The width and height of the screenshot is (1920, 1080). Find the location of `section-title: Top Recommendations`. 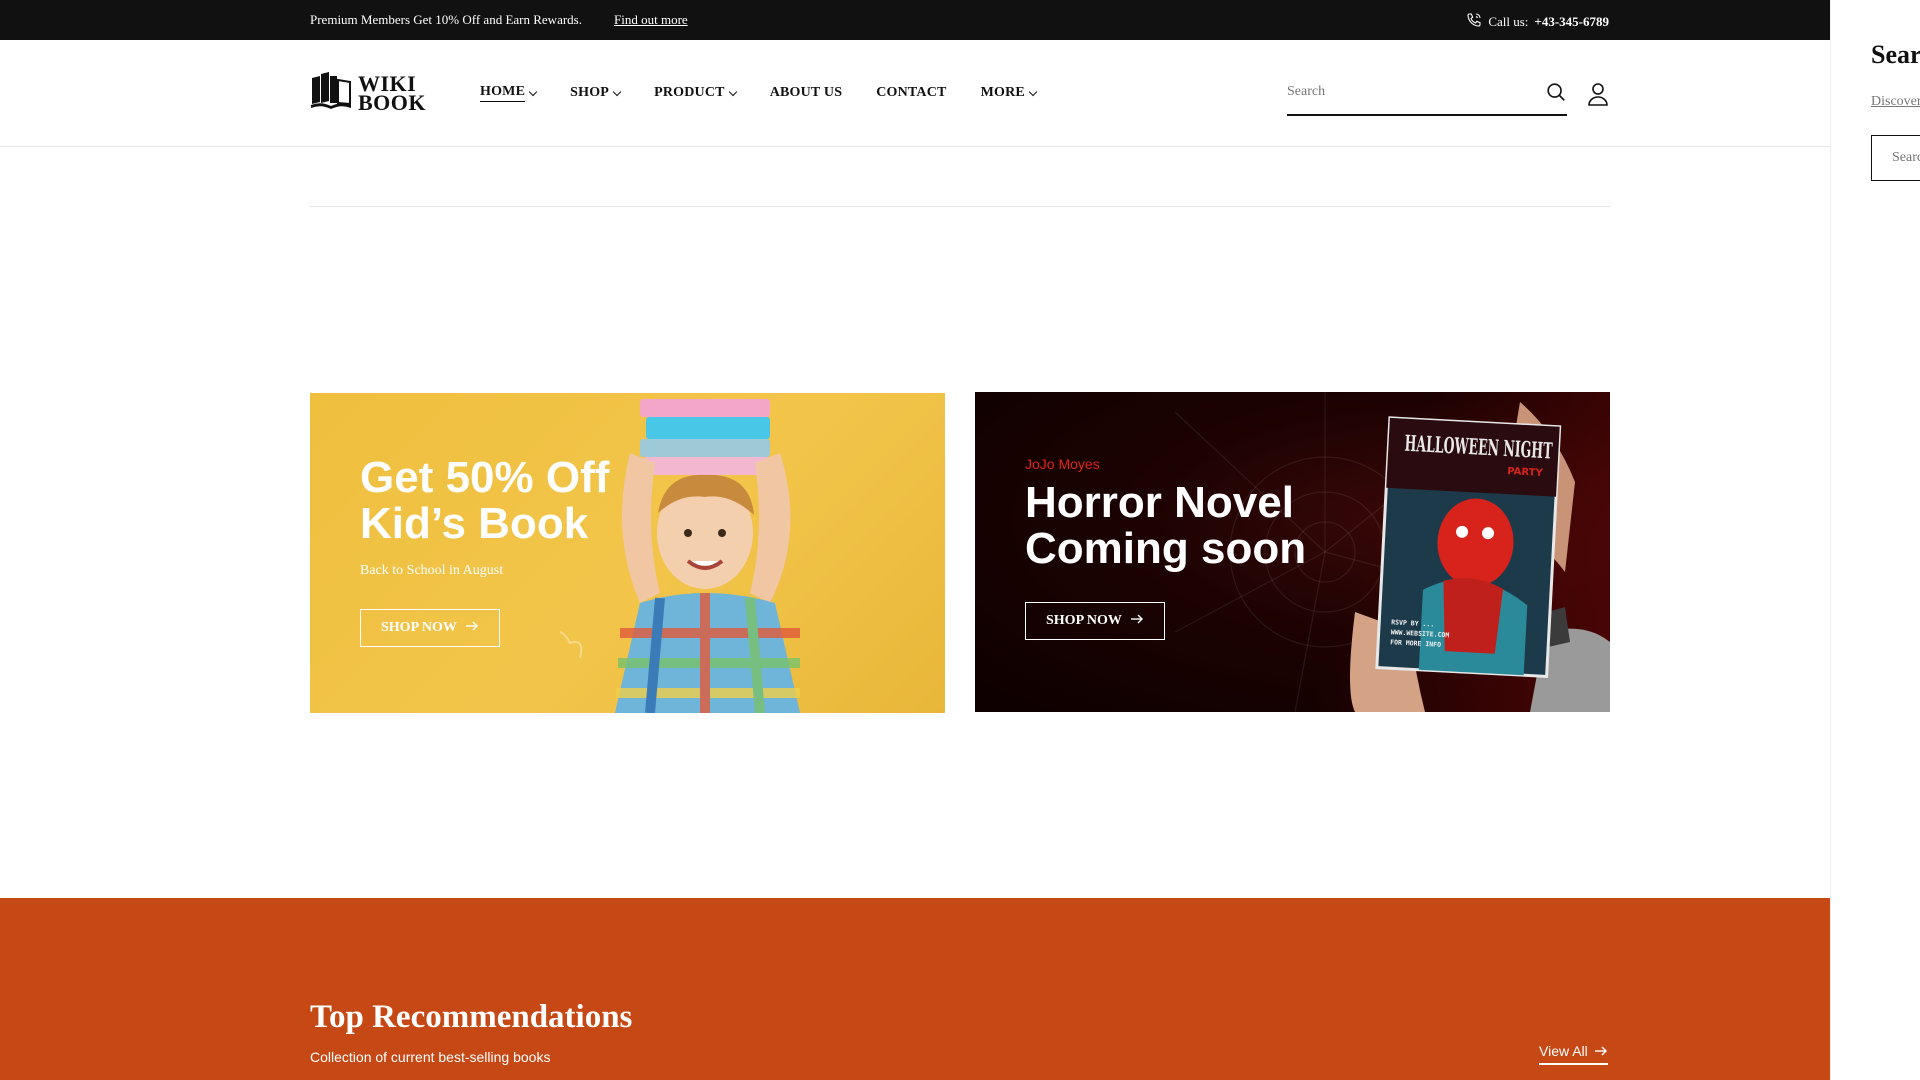

section-title: Top Recommendations is located at coordinates (471, 1017).